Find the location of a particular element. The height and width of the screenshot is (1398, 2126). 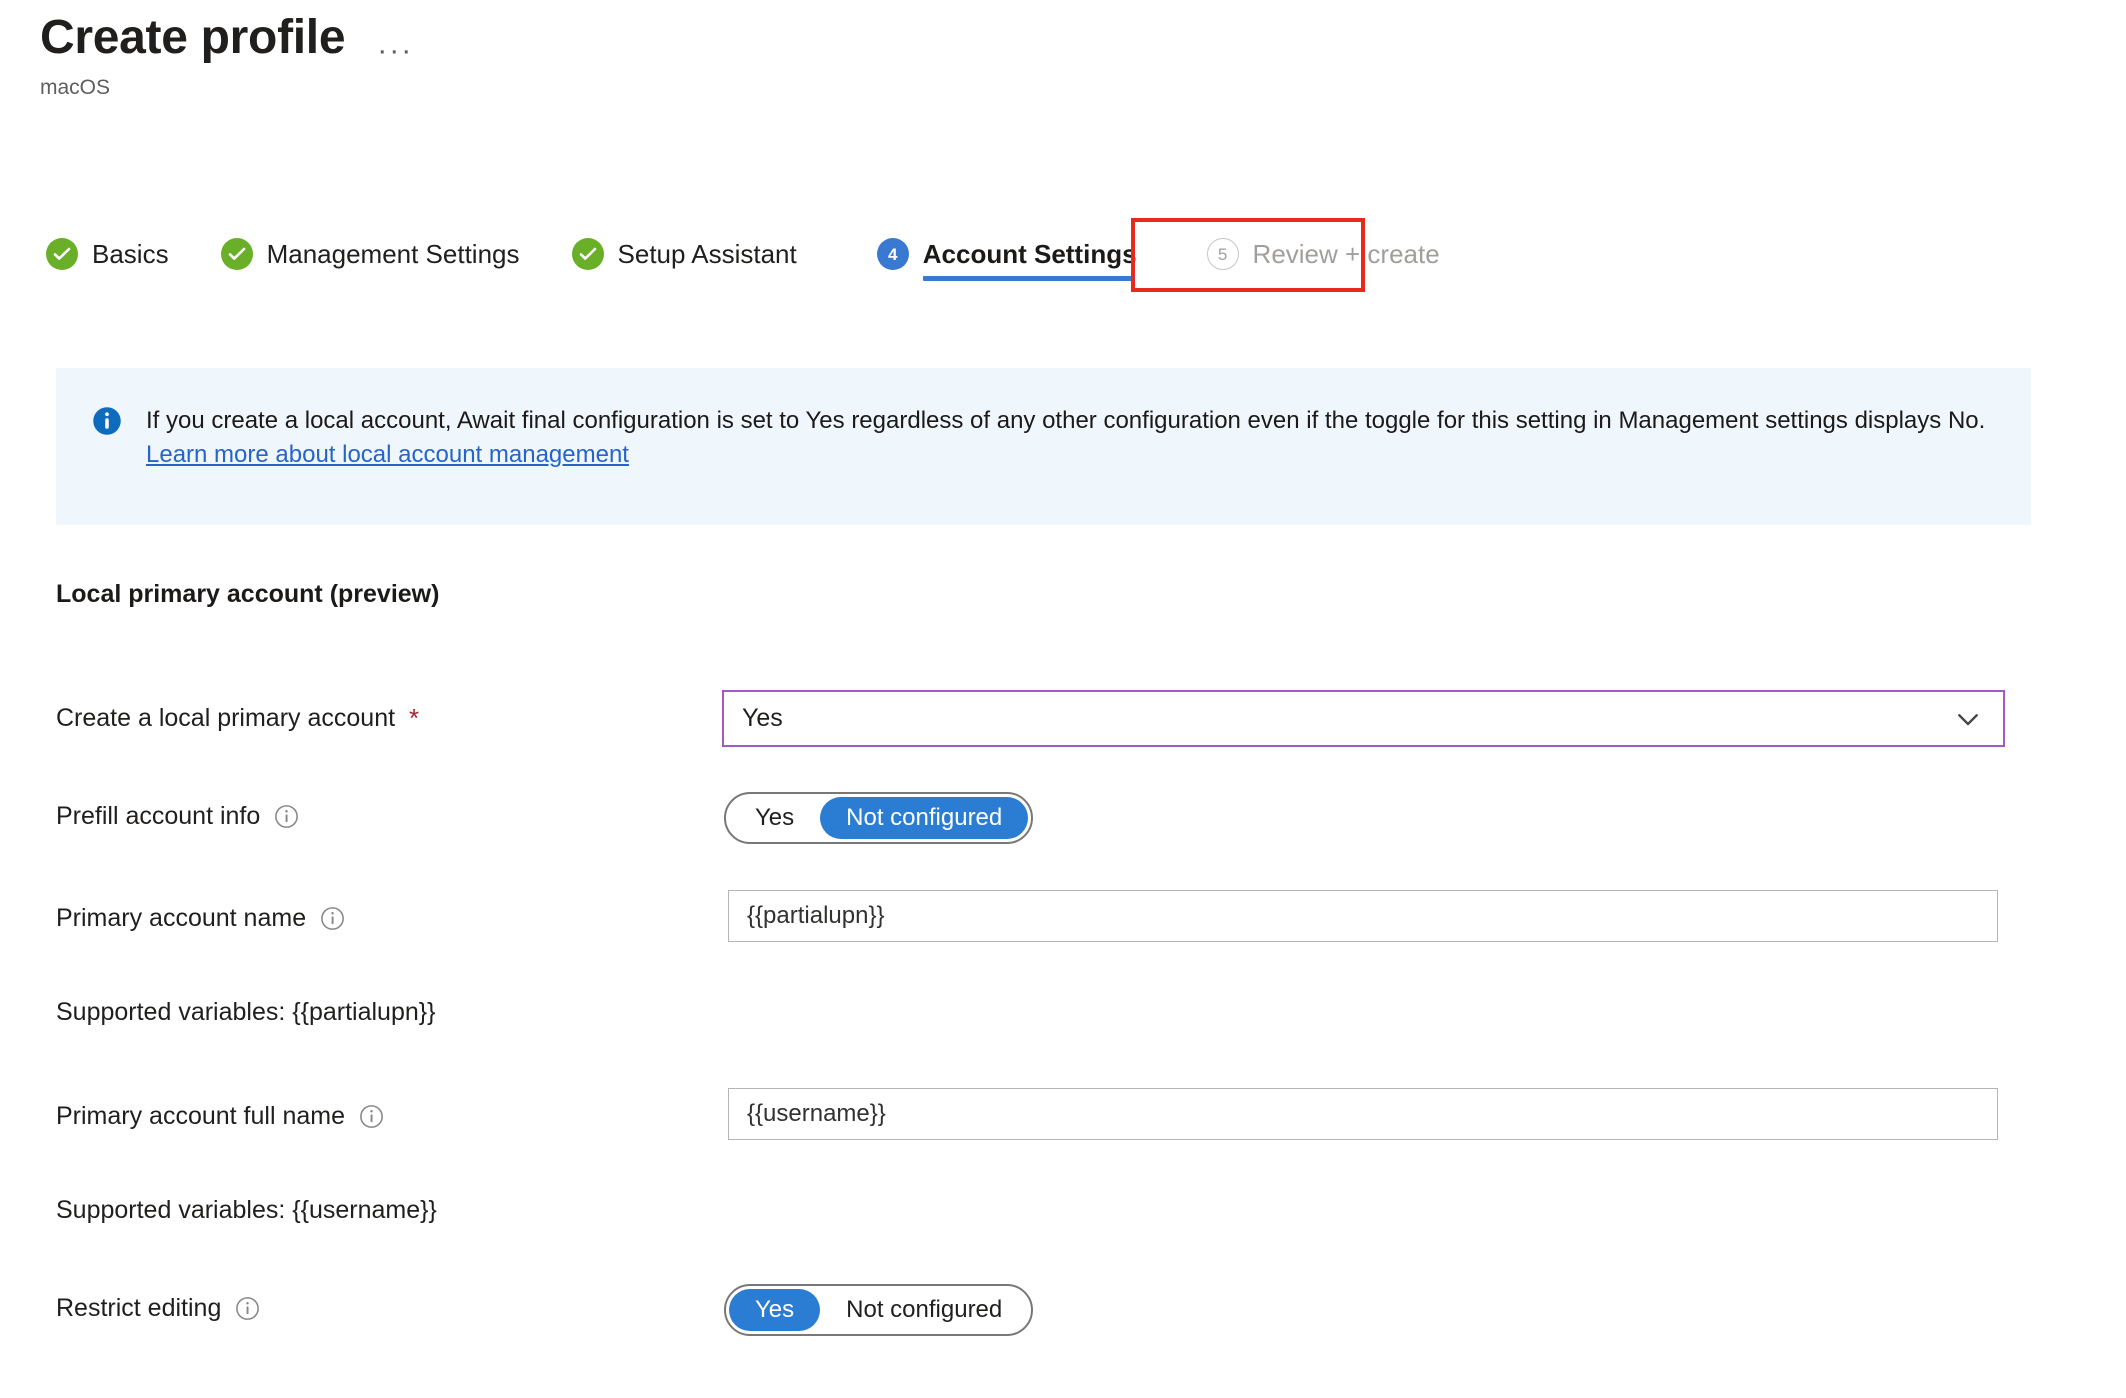

required-indicator: * is located at coordinates (414, 718).